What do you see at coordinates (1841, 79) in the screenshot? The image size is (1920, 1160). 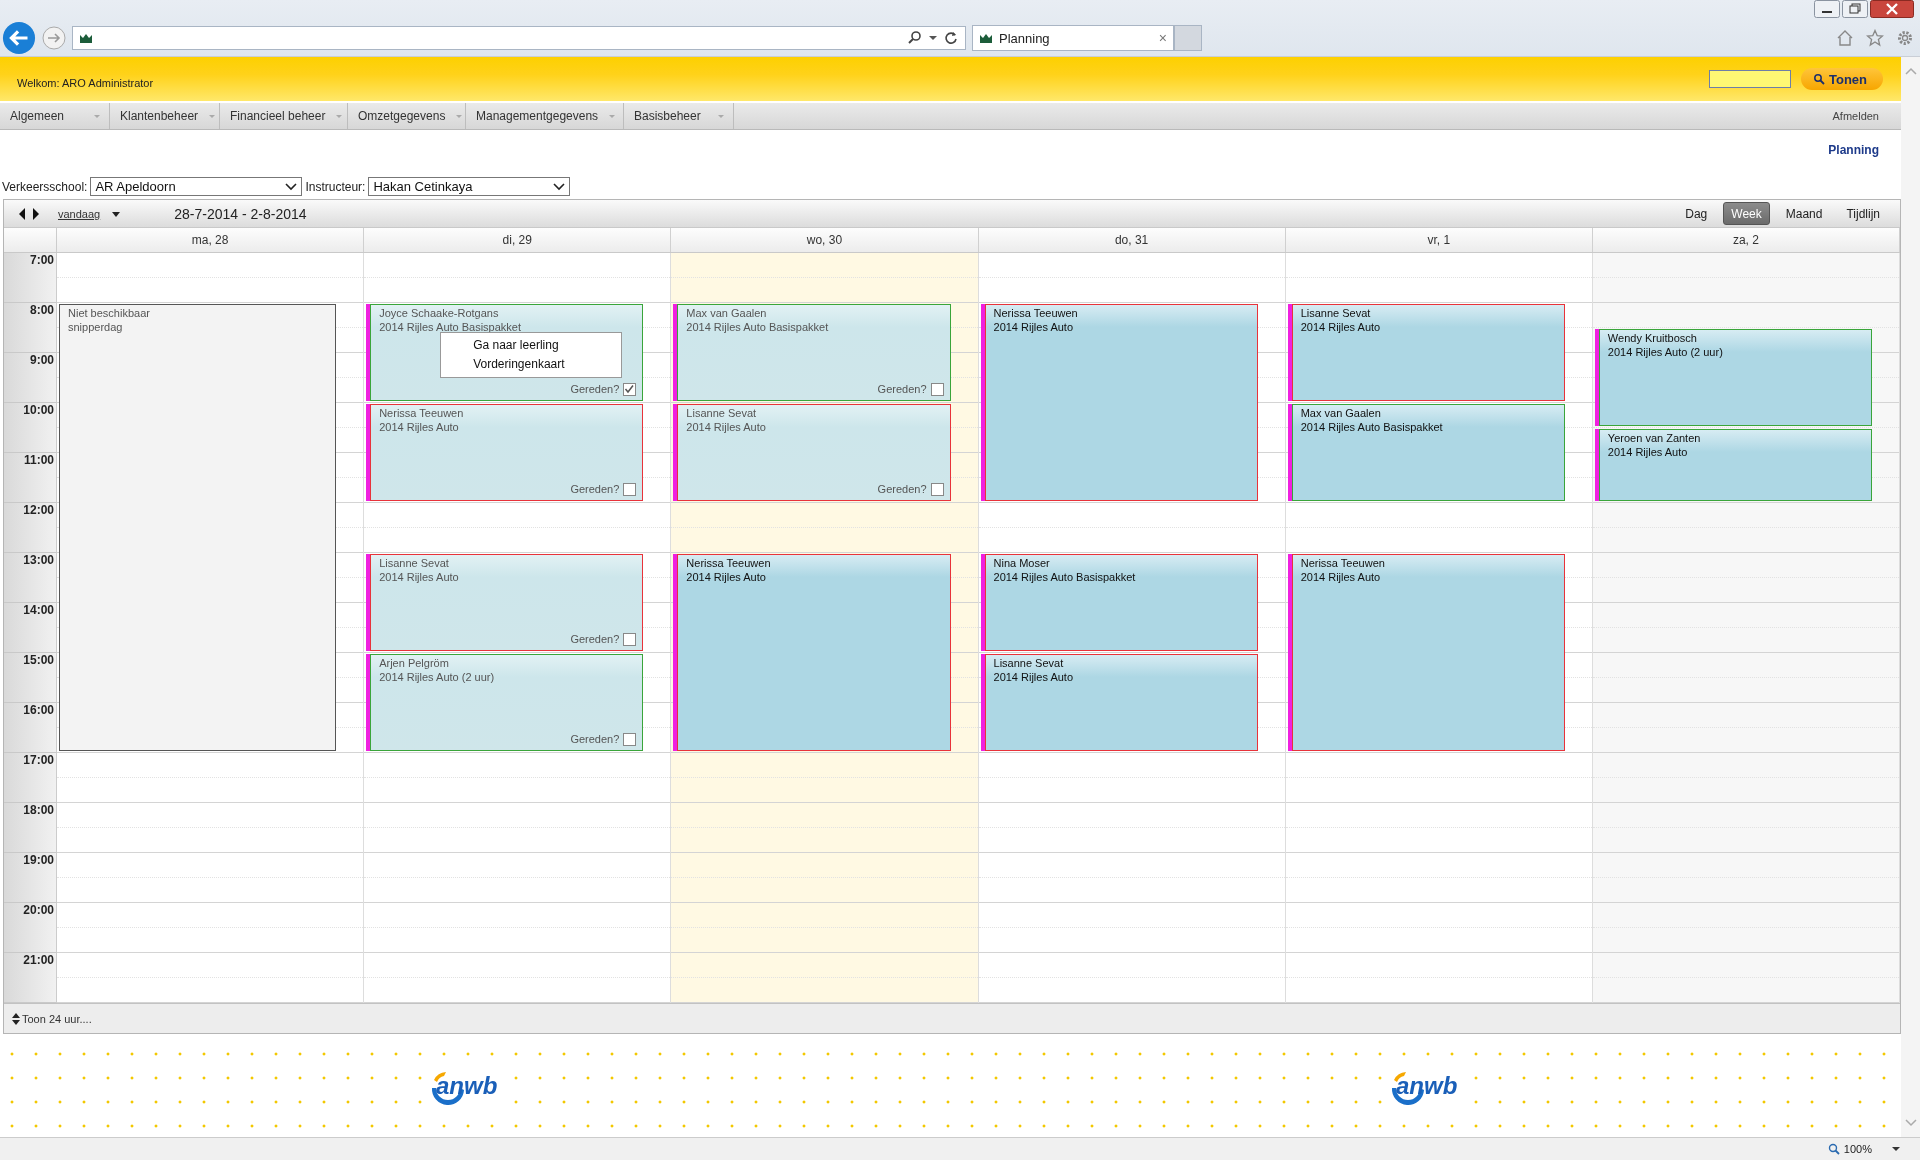 I see `search-button: Tonen` at bounding box center [1841, 79].